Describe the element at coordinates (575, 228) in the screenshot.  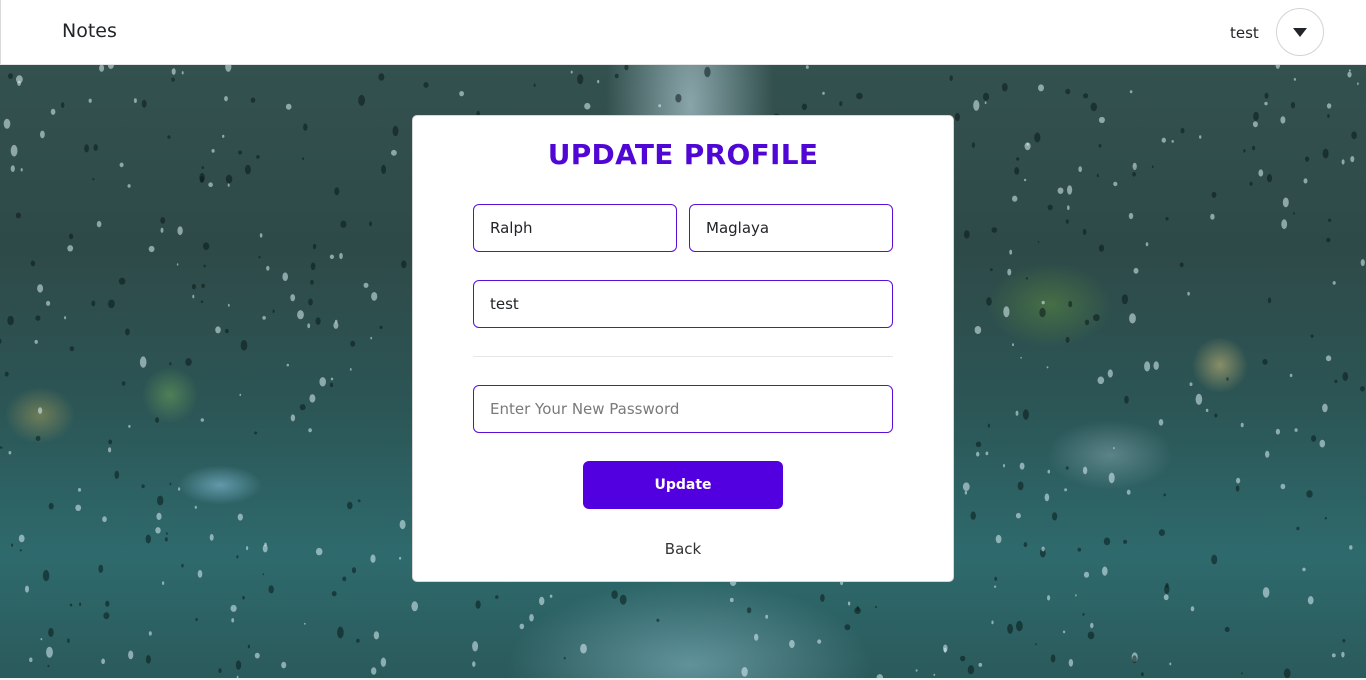
I see `first-name-input` at that location.